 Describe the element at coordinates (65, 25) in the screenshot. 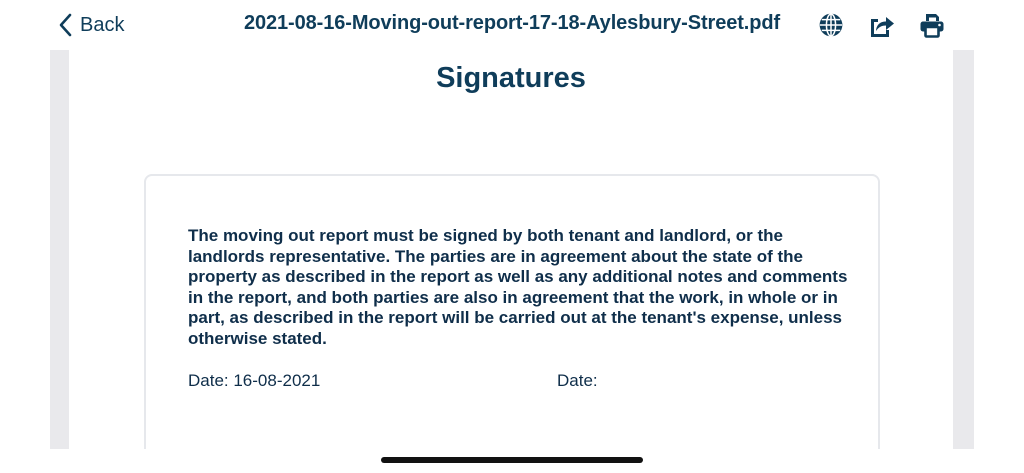

I see `chevron-left-icon` at that location.